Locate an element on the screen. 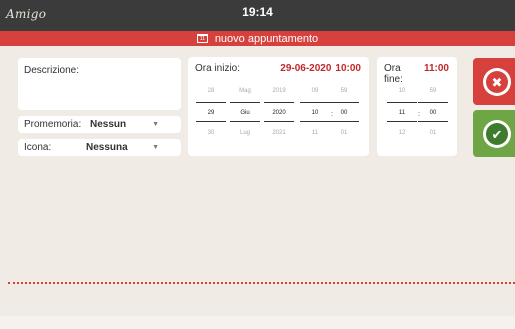  end-hour-picker: 10 11 12 is located at coordinates (402, 112).